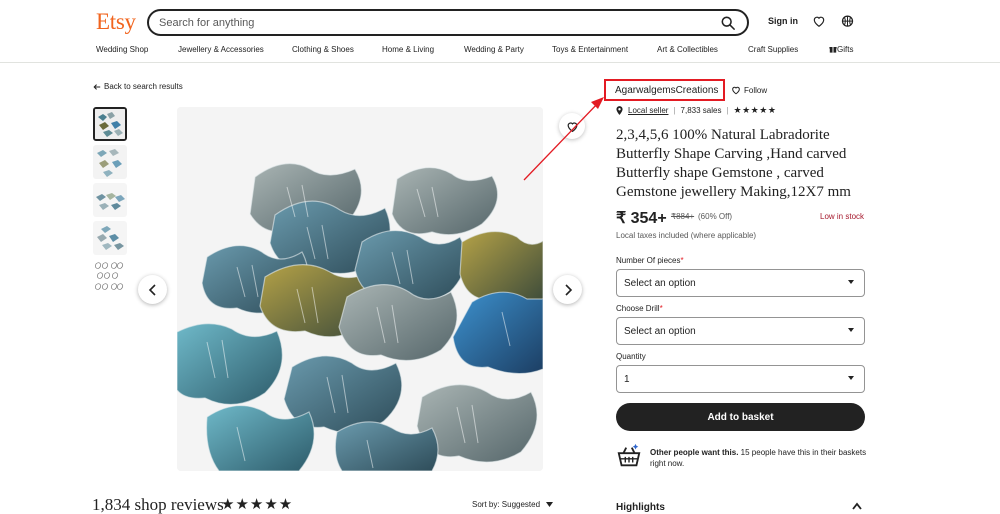 The image size is (1000, 514). I want to click on previous-image-button, so click(152, 289).